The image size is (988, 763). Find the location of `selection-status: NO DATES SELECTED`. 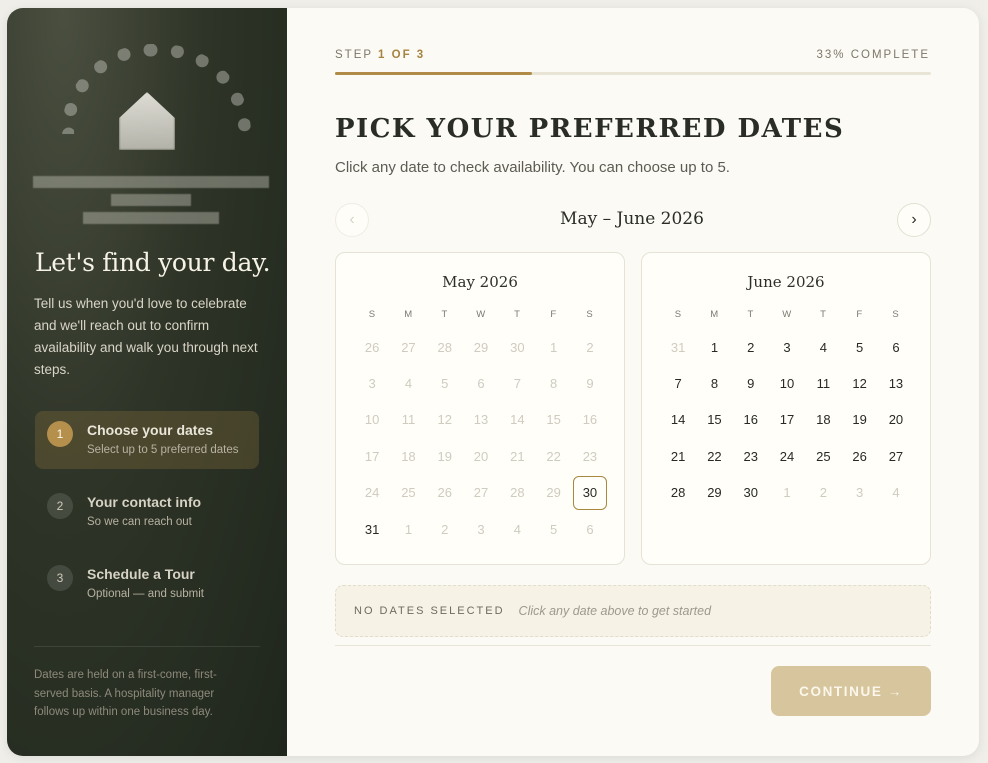

selection-status: NO DATES SELECTED is located at coordinates (429, 611).